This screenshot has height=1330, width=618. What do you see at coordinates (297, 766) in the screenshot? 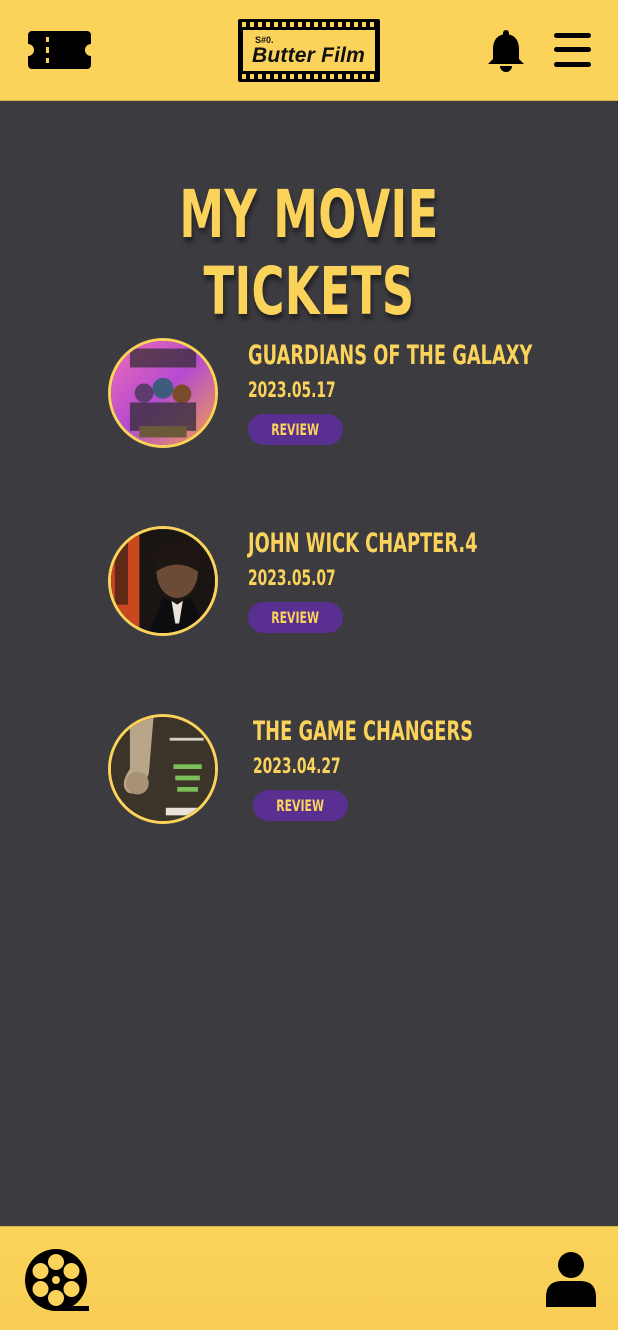
I see `movie-date: 2023.04.27` at bounding box center [297, 766].